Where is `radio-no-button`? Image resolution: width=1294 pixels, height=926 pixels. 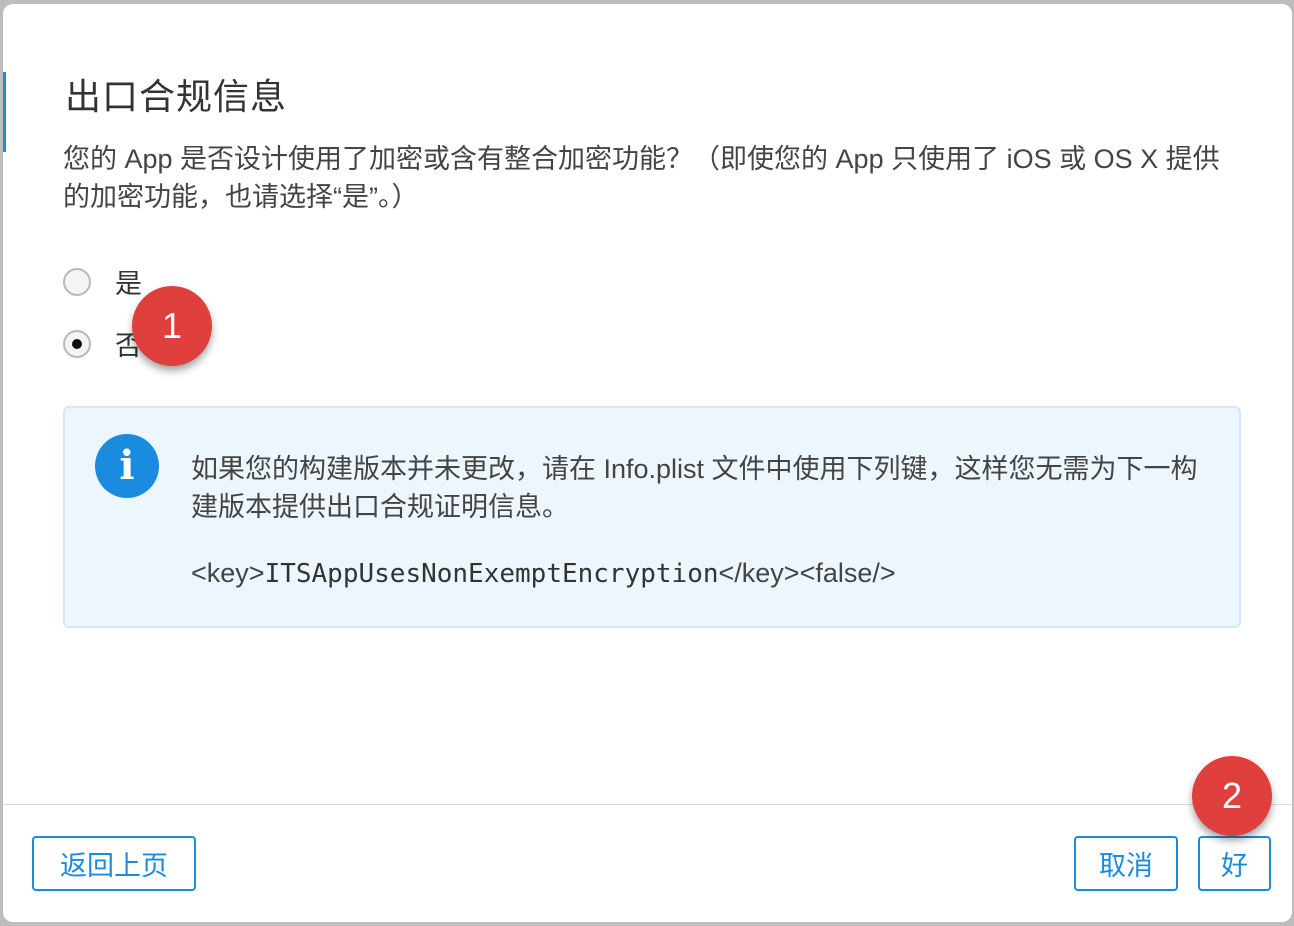 radio-no-button is located at coordinates (77, 343).